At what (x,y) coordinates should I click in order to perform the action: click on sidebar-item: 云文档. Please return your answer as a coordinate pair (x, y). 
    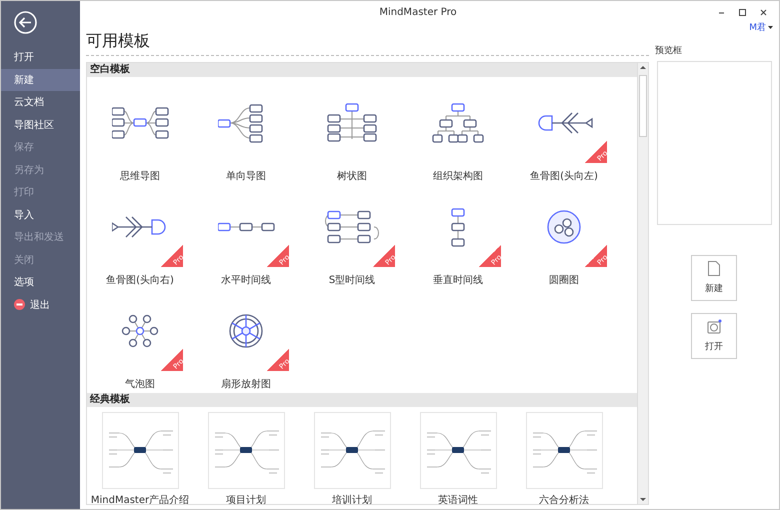
    Looking at the image, I should click on (40, 102).